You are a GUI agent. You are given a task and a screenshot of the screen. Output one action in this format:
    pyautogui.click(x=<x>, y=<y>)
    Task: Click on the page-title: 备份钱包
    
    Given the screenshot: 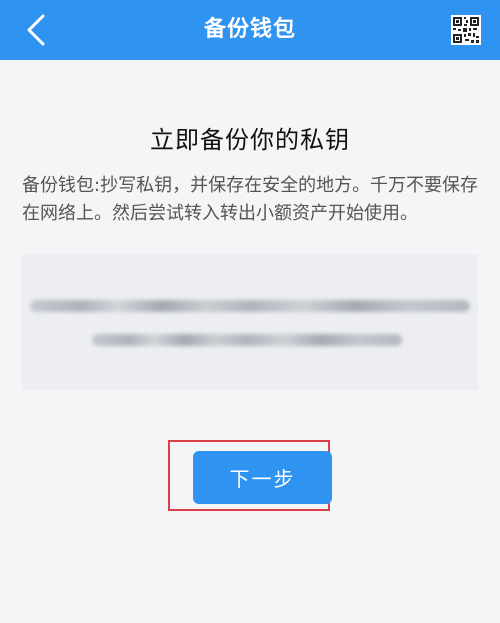 What is the action you would take?
    pyautogui.click(x=249, y=29)
    